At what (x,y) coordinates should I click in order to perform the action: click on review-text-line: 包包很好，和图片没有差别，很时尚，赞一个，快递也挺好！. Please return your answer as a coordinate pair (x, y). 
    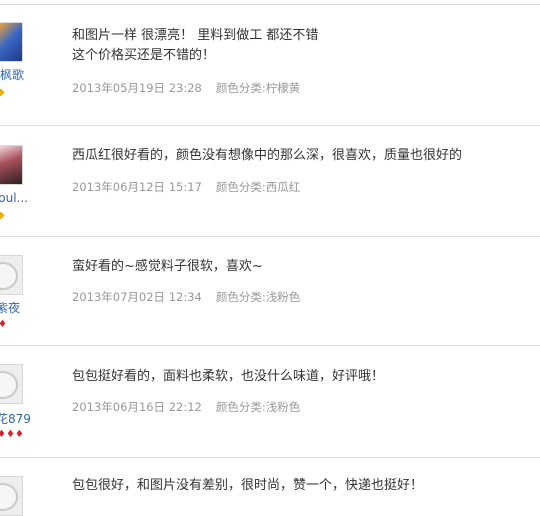
    Looking at the image, I should click on (248, 485).